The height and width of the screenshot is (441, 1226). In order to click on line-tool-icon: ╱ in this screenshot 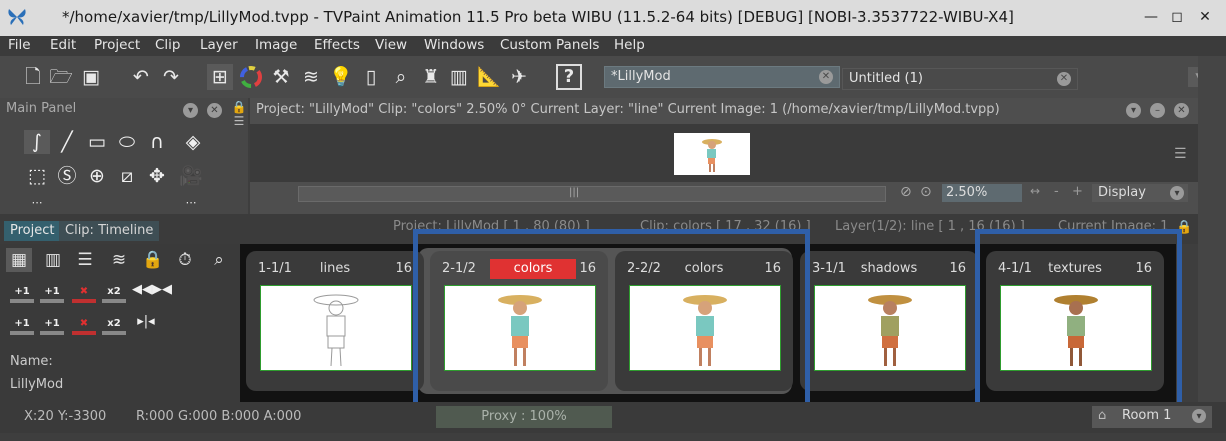, I will do `click(67, 142)`.